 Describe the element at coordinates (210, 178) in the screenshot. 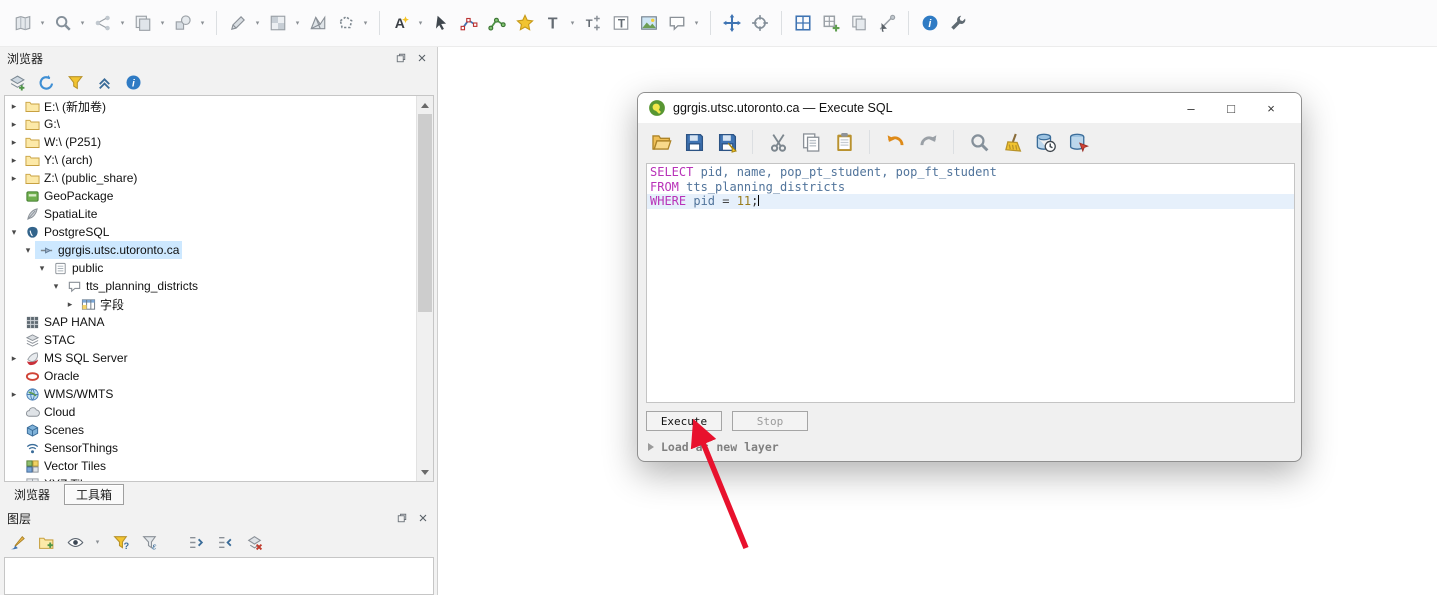

I see `tree-item-drive-z: ▸ Z:\ (public_share)` at that location.